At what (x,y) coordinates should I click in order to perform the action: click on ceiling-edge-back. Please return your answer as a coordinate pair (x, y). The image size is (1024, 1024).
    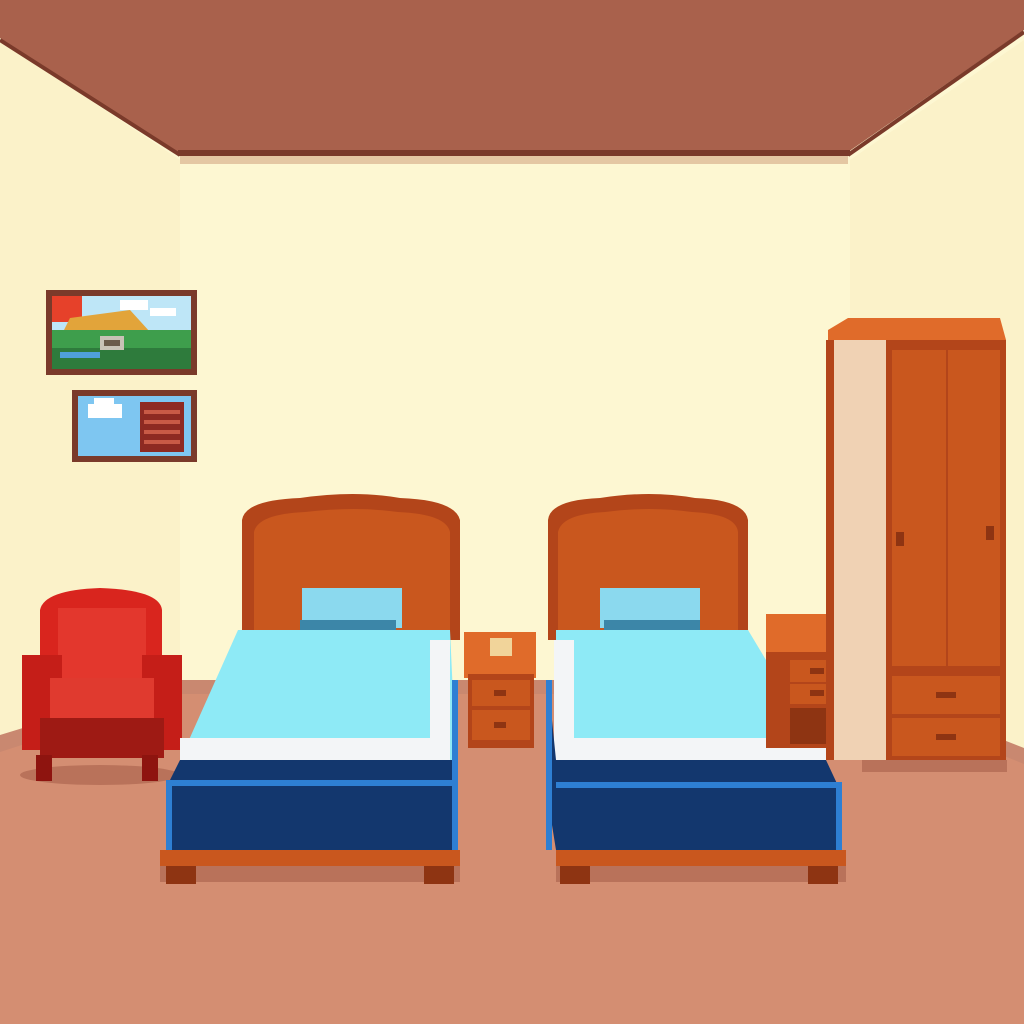
    Looking at the image, I should click on (514, 153).